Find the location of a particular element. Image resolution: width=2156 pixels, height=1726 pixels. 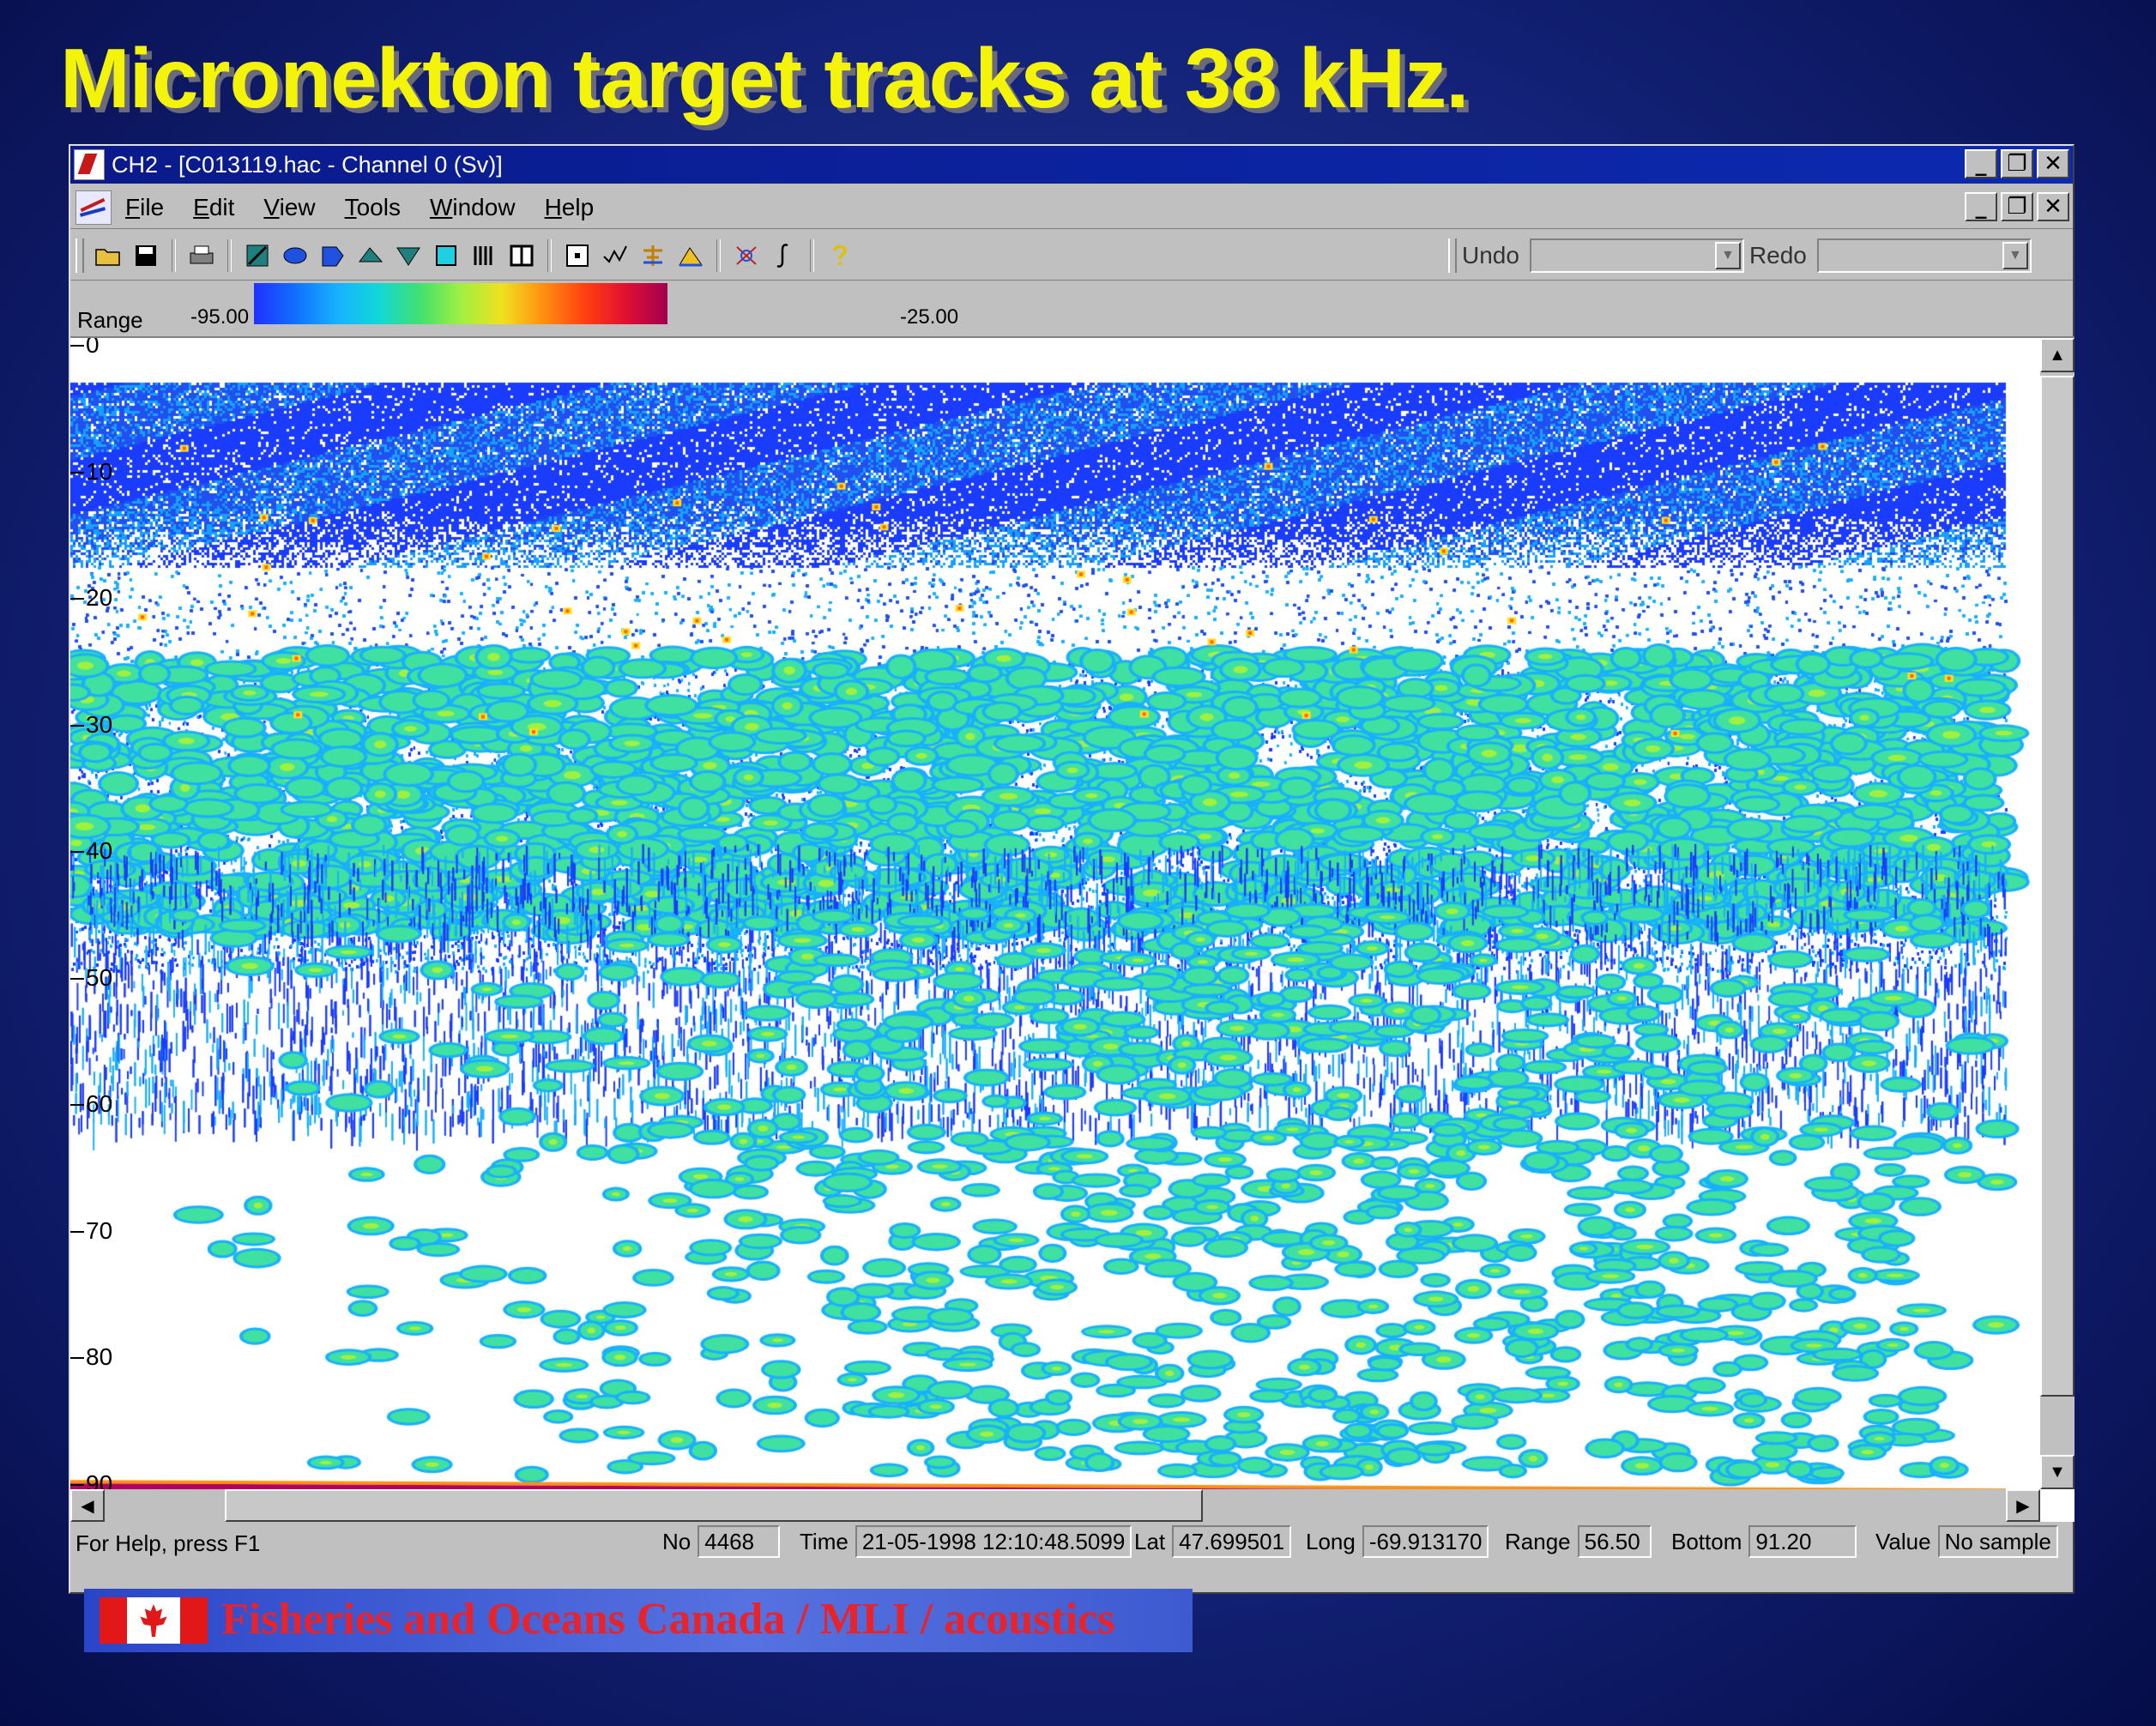

depth-label: 0 is located at coordinates (93, 347).